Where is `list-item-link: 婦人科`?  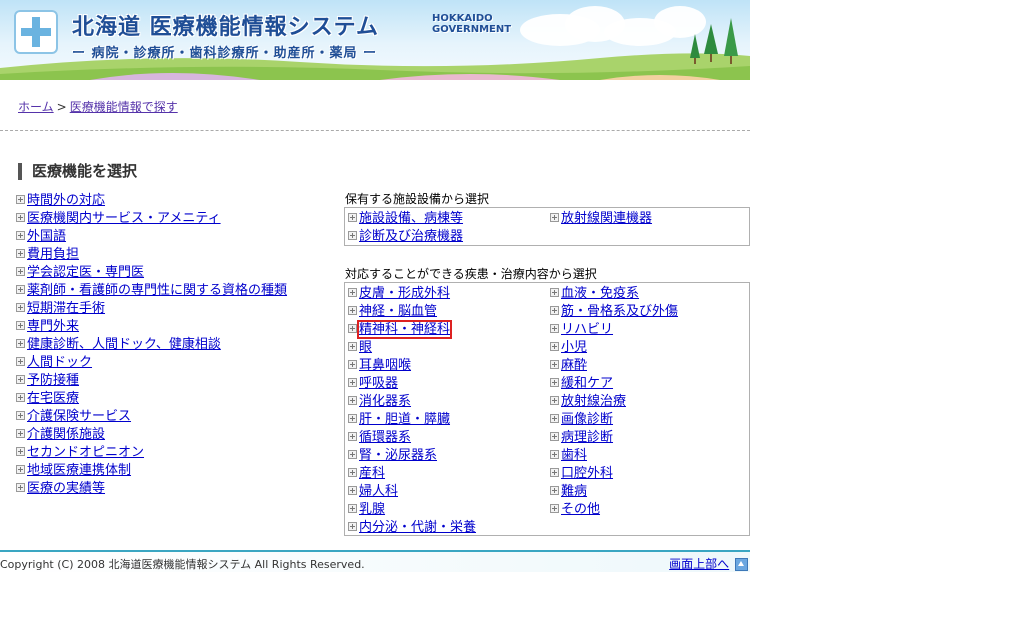 list-item-link: 婦人科 is located at coordinates (378, 491).